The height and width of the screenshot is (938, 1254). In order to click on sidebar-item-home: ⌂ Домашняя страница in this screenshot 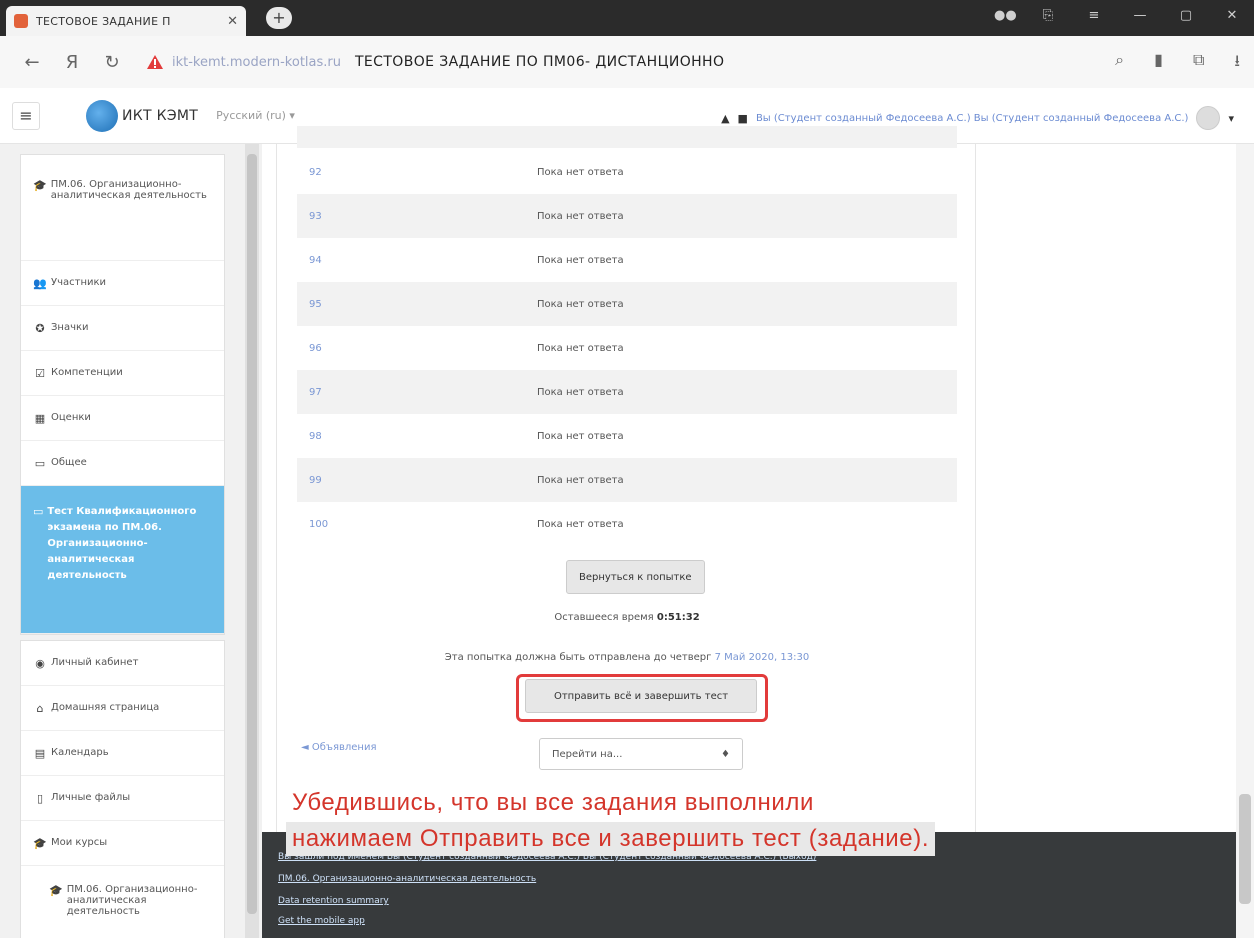, I will do `click(122, 708)`.